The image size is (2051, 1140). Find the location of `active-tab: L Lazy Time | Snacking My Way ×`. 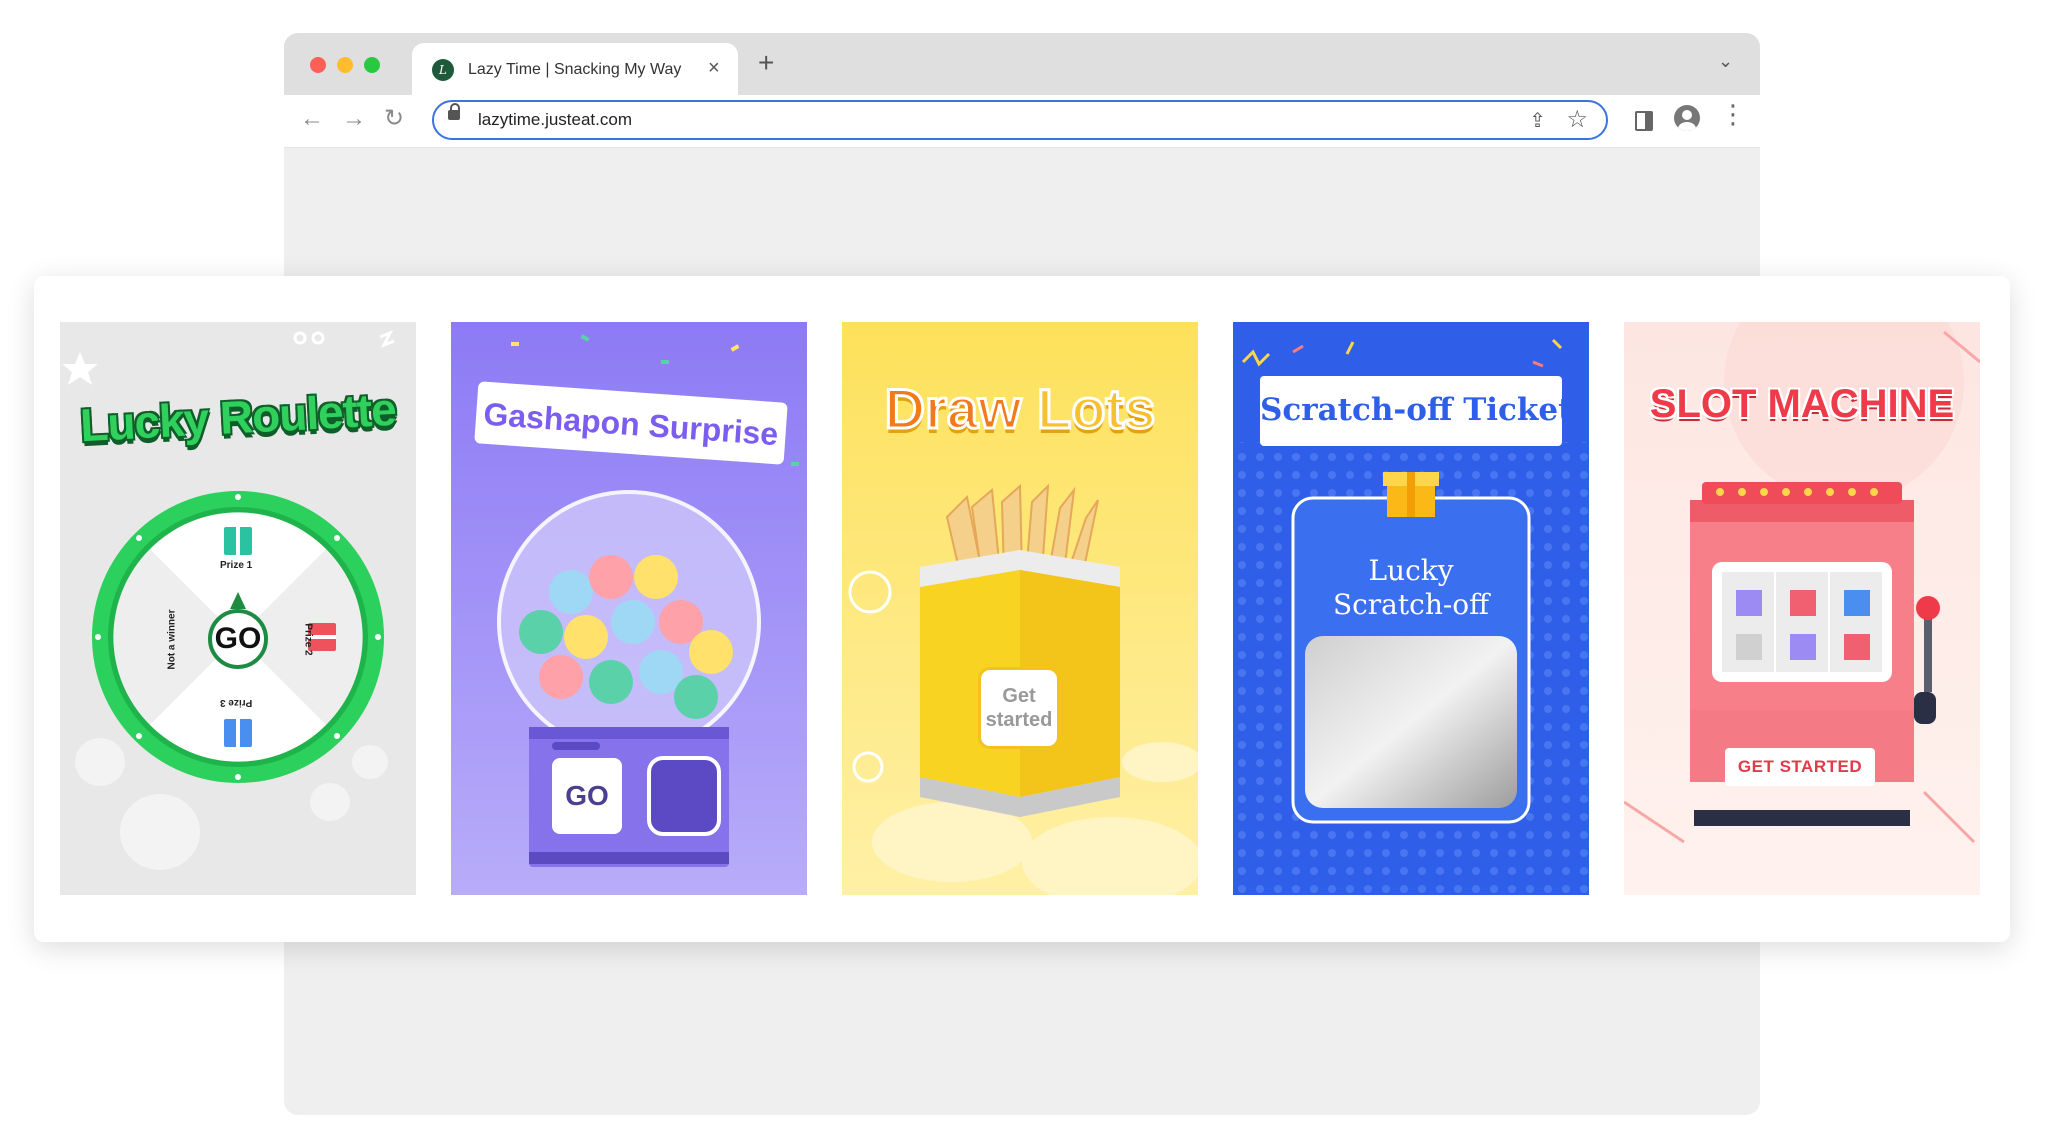

active-tab: L Lazy Time | Snacking My Way × is located at coordinates (575, 69).